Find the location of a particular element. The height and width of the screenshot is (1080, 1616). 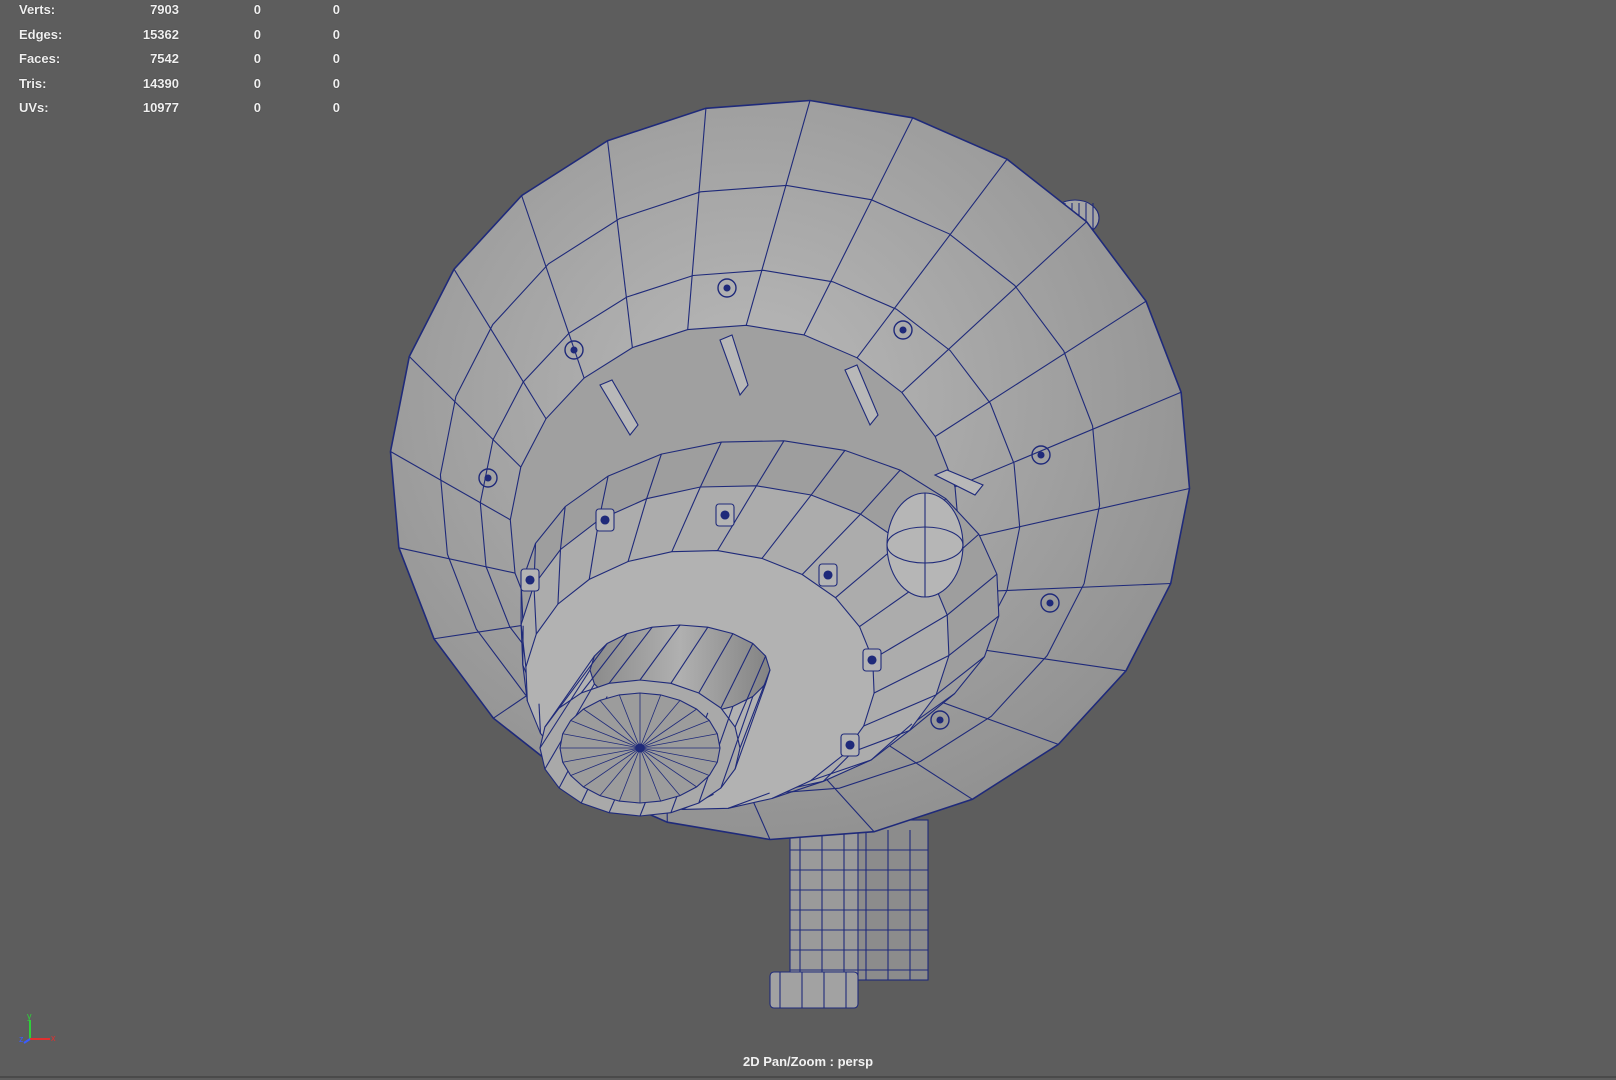

hud-row-uvs: UVs: 10977 0 0 is located at coordinates (179, 112).